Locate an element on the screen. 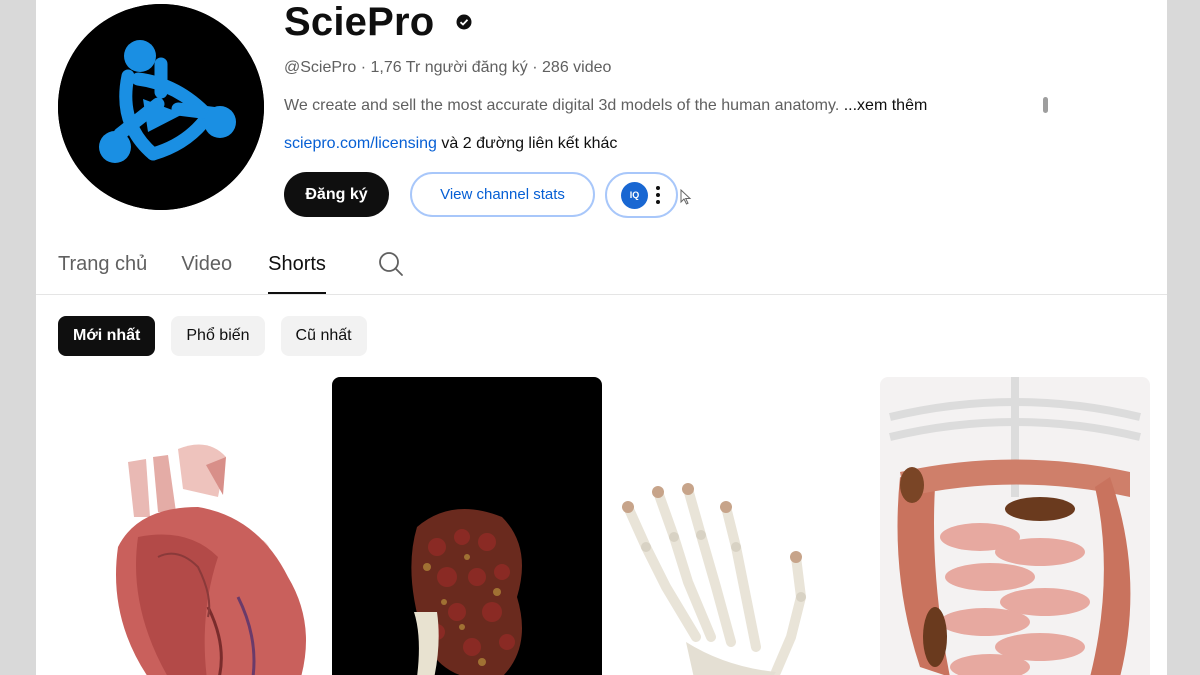  tab-videos: Video is located at coordinates (206, 272).